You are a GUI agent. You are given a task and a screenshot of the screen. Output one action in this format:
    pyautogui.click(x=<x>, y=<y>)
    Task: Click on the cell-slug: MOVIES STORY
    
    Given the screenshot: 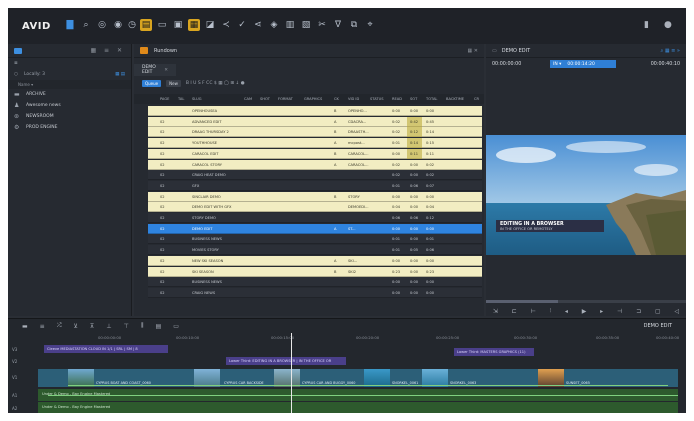 What is the action you would take?
    pyautogui.click(x=205, y=250)
    